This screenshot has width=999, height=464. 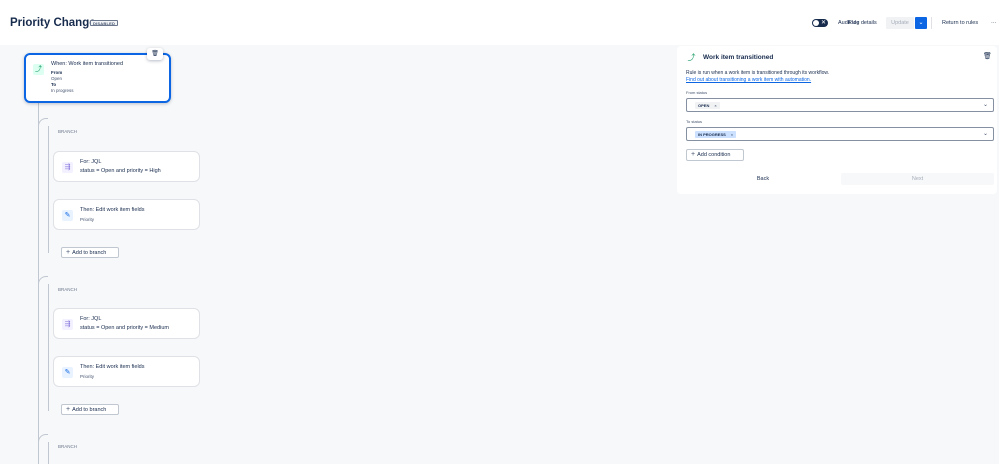 What do you see at coordinates (840, 134) in the screenshot?
I see `to-status-select: IN PROGRESS × ⌄` at bounding box center [840, 134].